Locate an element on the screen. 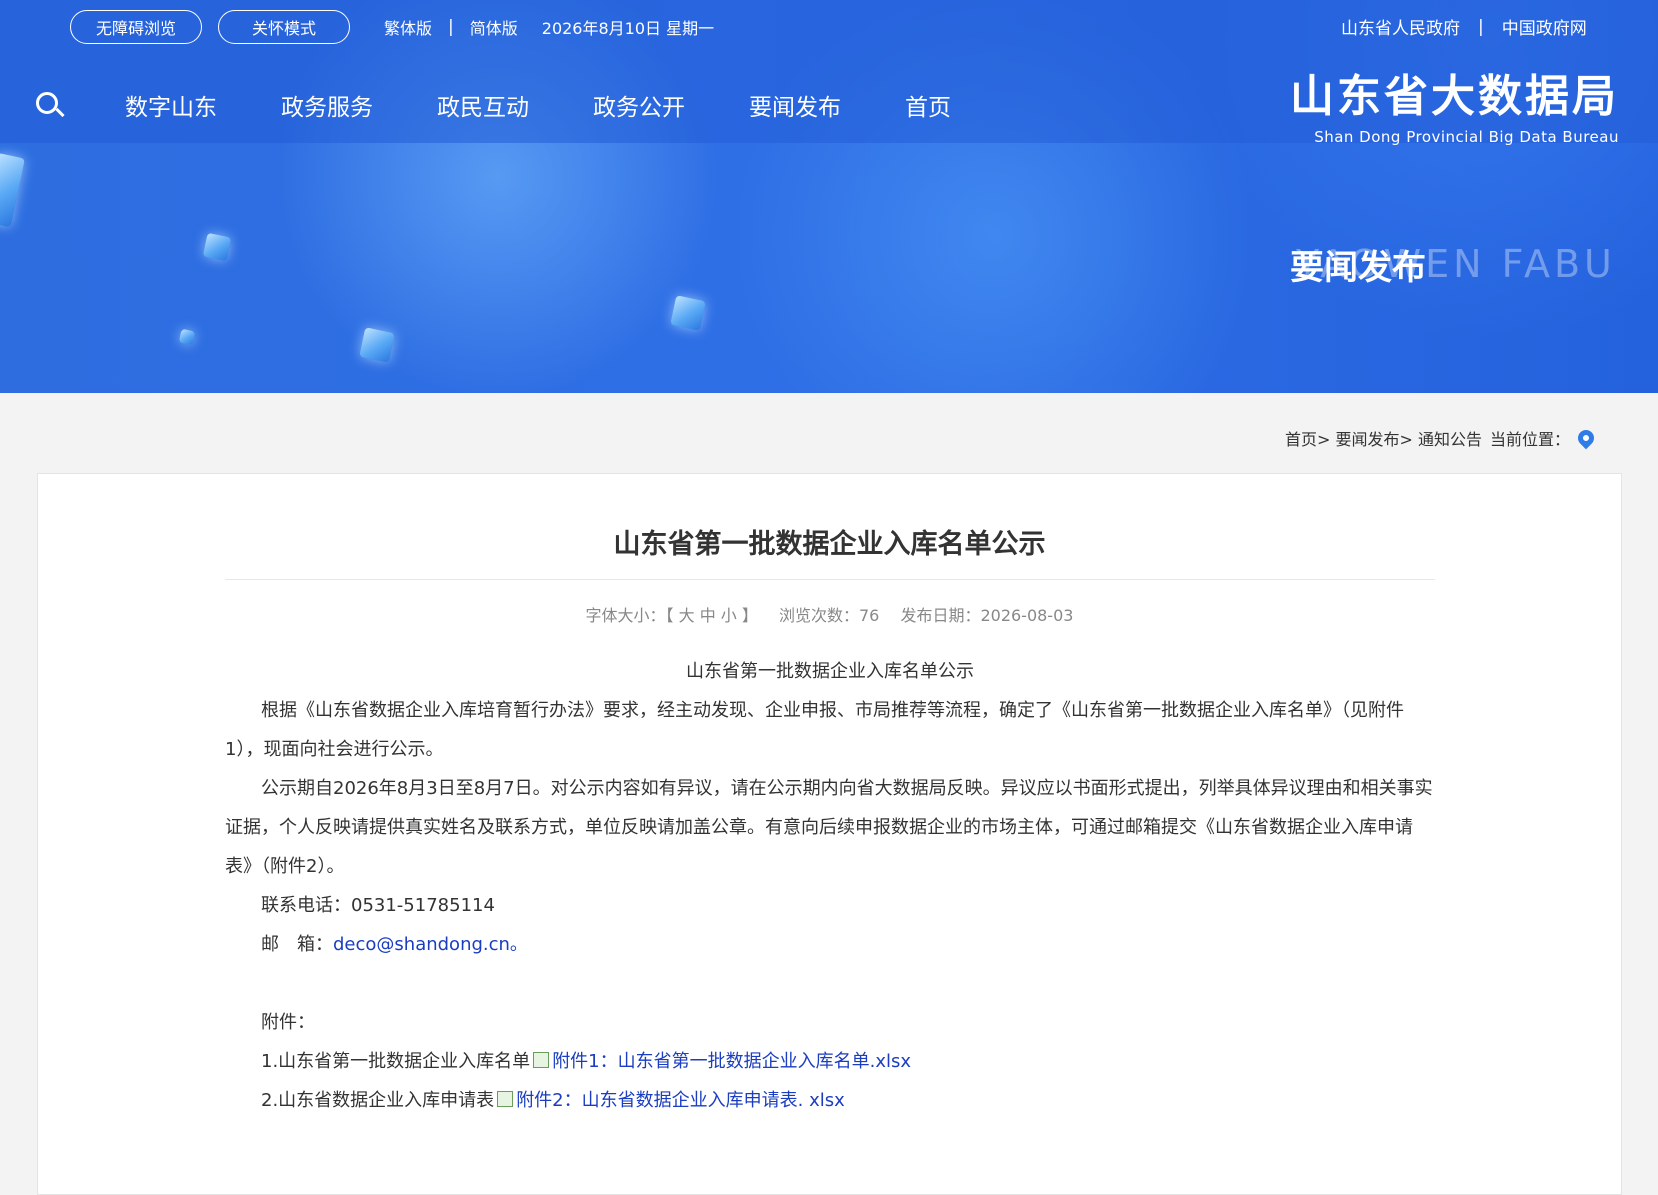 The width and height of the screenshot is (1658, 1195). attachment-item: 2.山东省数据企业入库申请表 附件2：山东省数据企业入库申请表. xlsx is located at coordinates (830, 1100).